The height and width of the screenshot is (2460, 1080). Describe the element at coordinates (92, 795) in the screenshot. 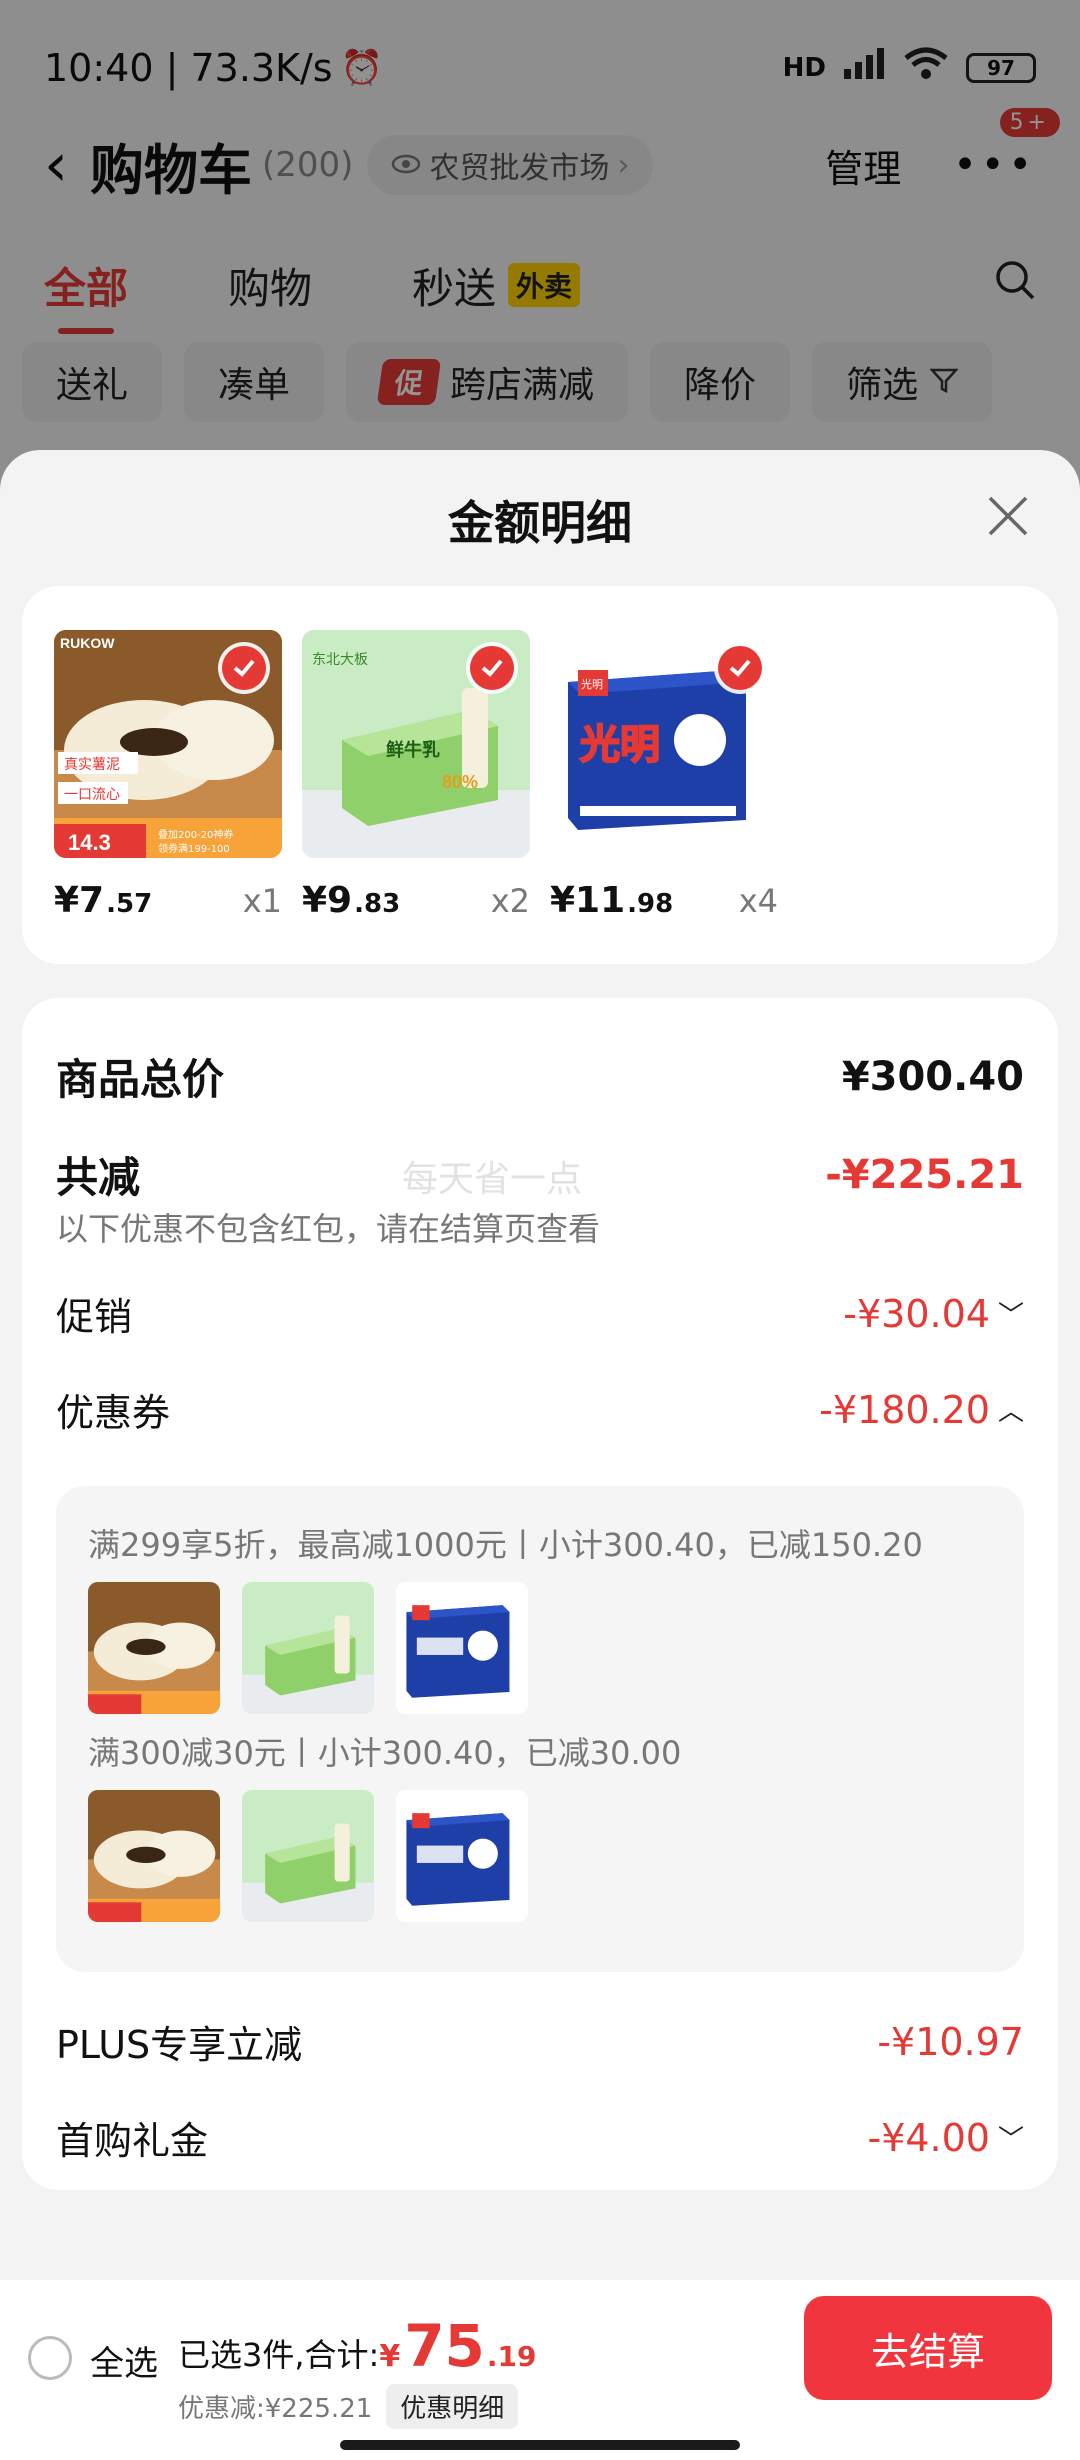

I see `image-caption: 一口流心` at that location.